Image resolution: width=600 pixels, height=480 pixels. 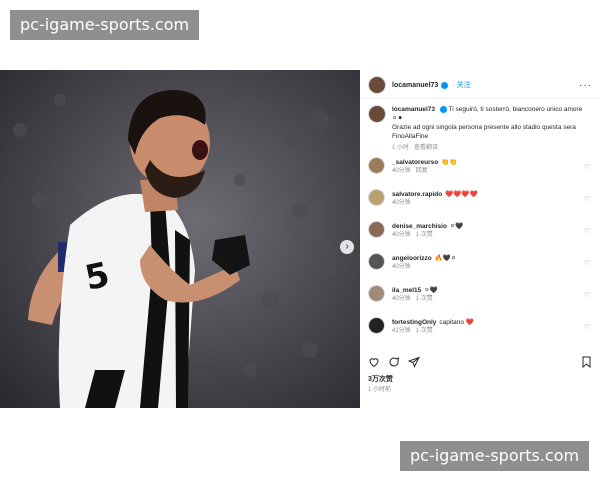 What do you see at coordinates (495, 456) in the screenshot?
I see `watermark-bottom: pc-igame-sports.com` at bounding box center [495, 456].